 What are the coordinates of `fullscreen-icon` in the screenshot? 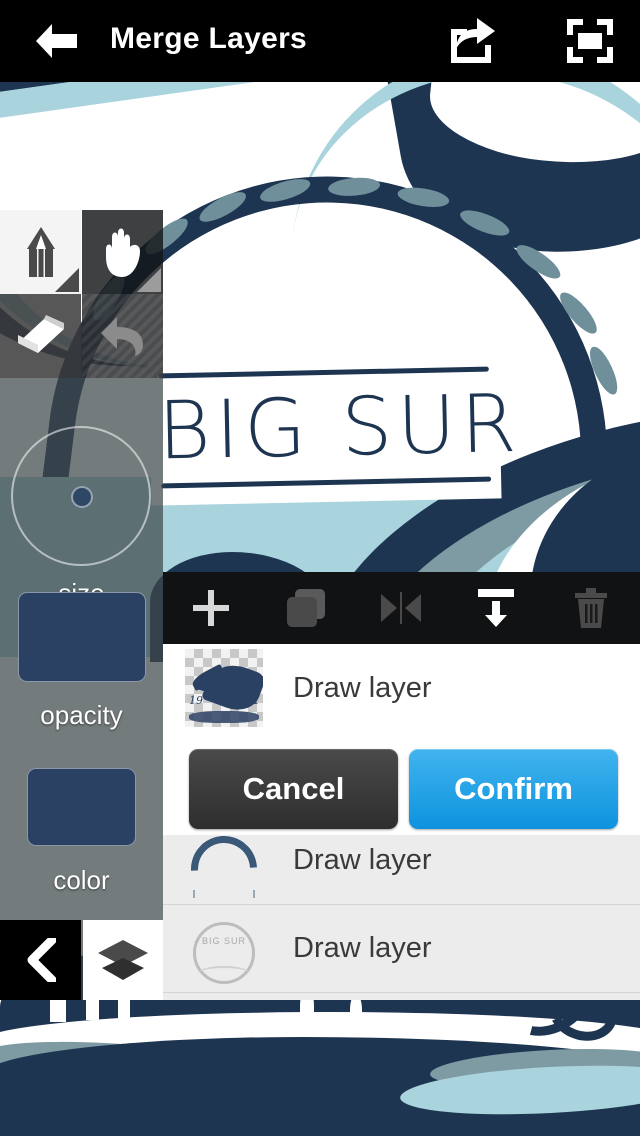 It's located at (590, 41).